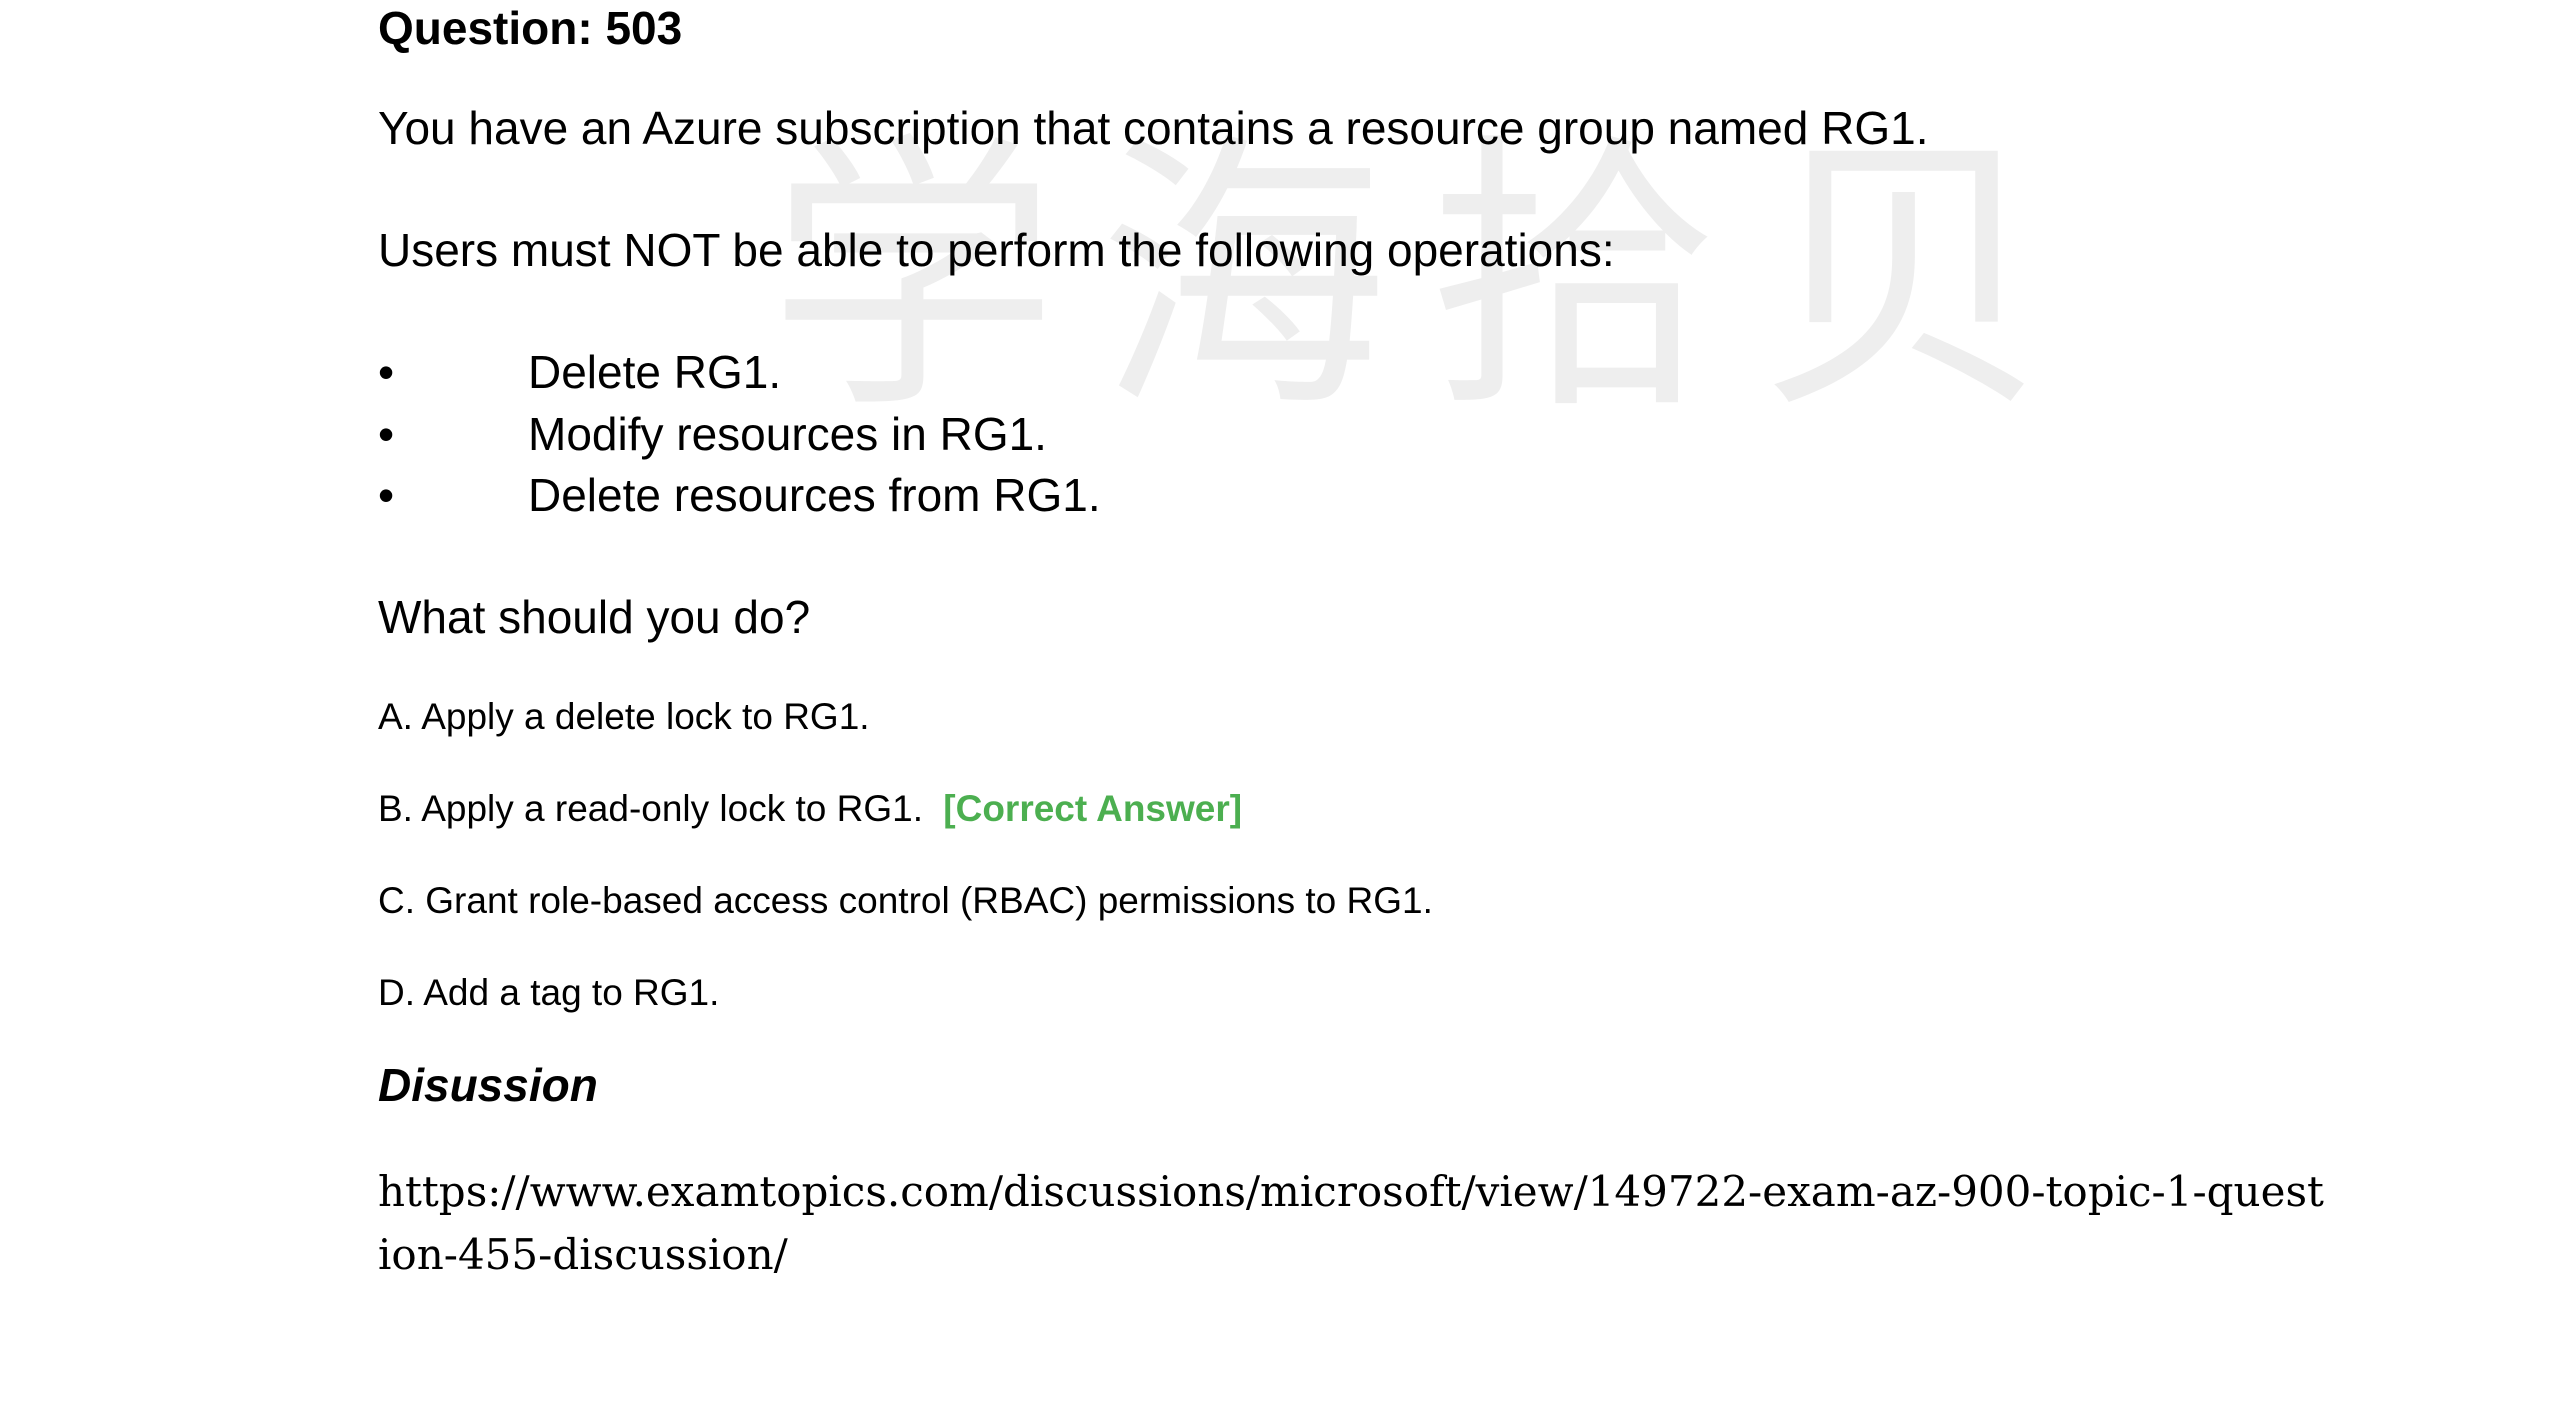 The width and height of the screenshot is (2550, 1426). What do you see at coordinates (1428, 279) in the screenshot?
I see `watermark: 学海拾贝` at bounding box center [1428, 279].